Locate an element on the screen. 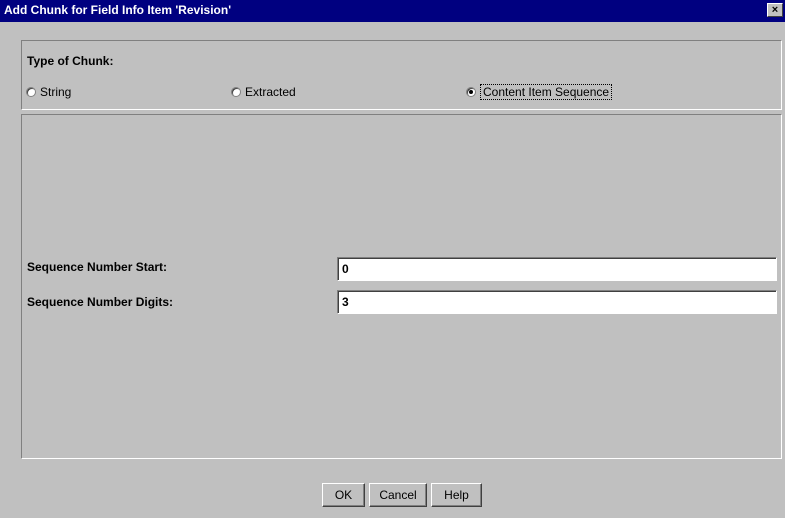 The width and height of the screenshot is (785, 518). close-icon: × is located at coordinates (775, 10).